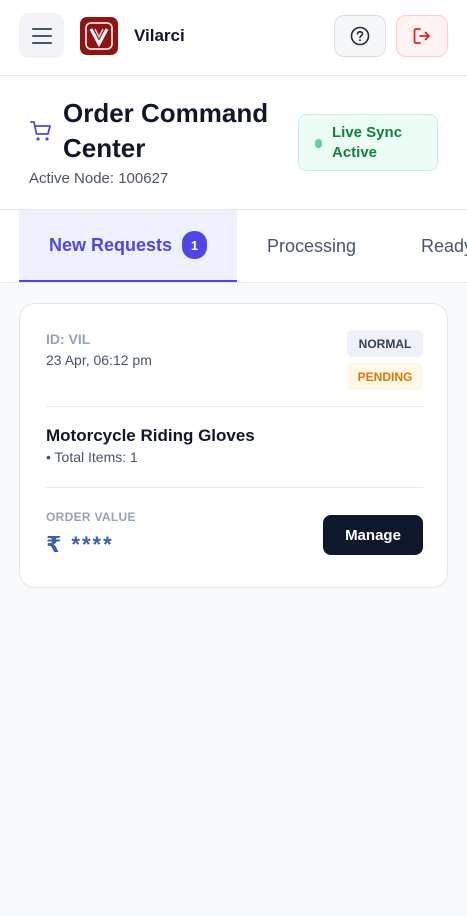  What do you see at coordinates (91, 517) in the screenshot?
I see `order-value-label: ORDER VALUE` at bounding box center [91, 517].